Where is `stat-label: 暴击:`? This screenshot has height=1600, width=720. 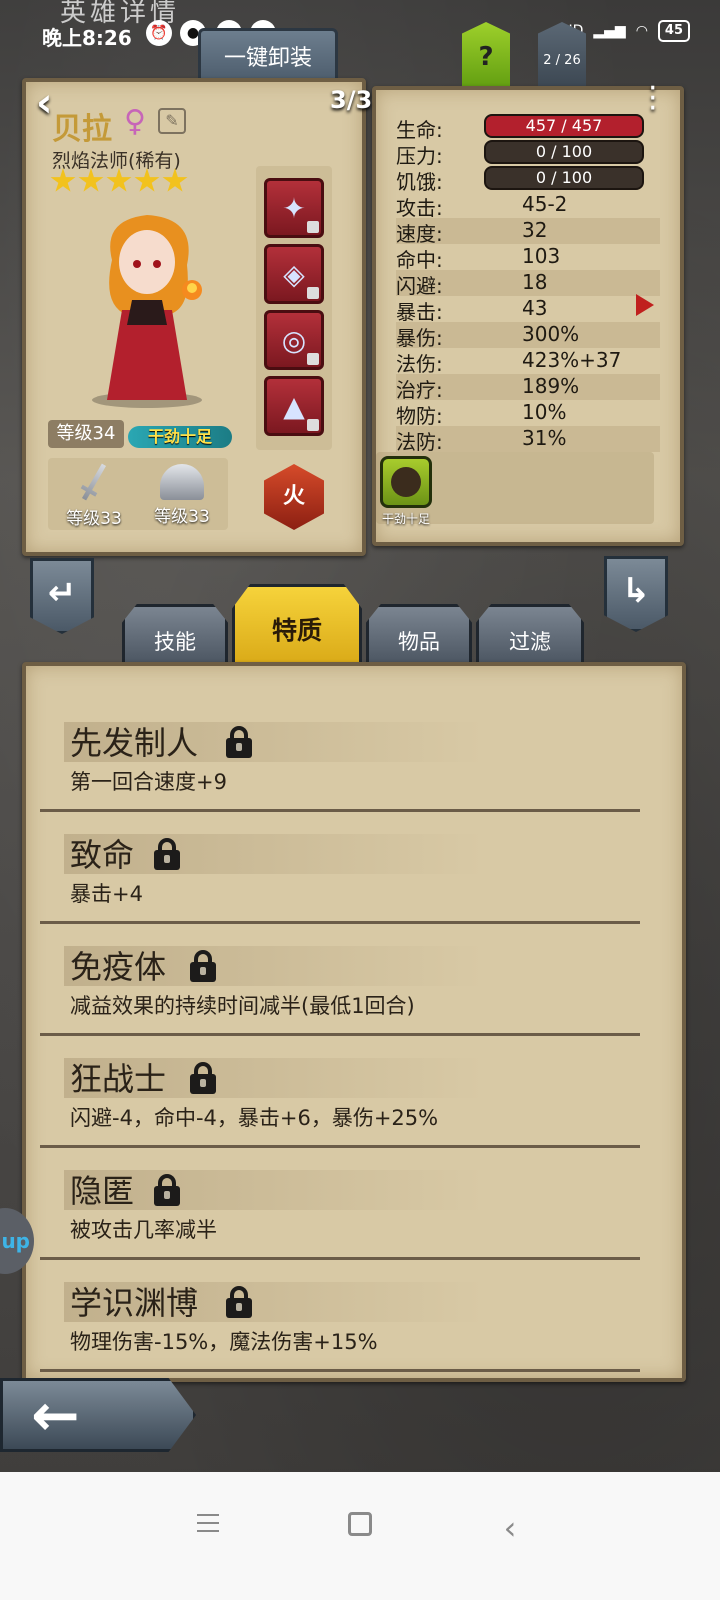
stat-label: 暴击: is located at coordinates (419, 312).